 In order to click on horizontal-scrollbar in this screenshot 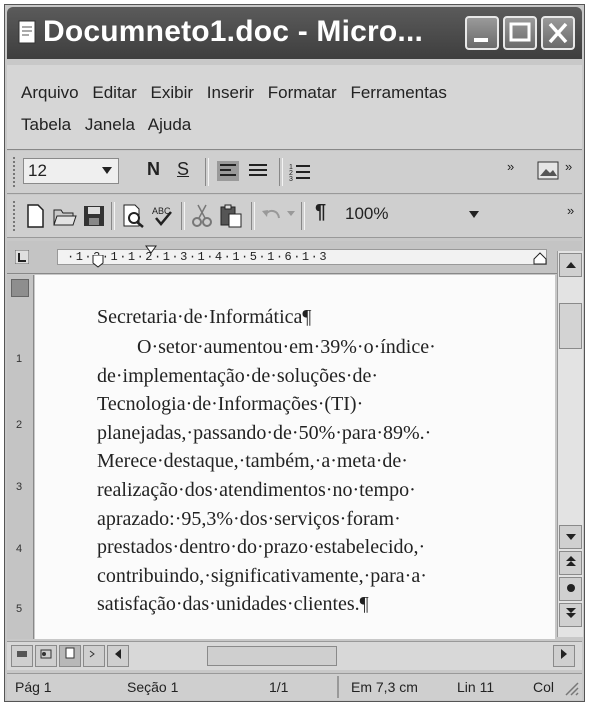, I will do `click(294, 655)`.